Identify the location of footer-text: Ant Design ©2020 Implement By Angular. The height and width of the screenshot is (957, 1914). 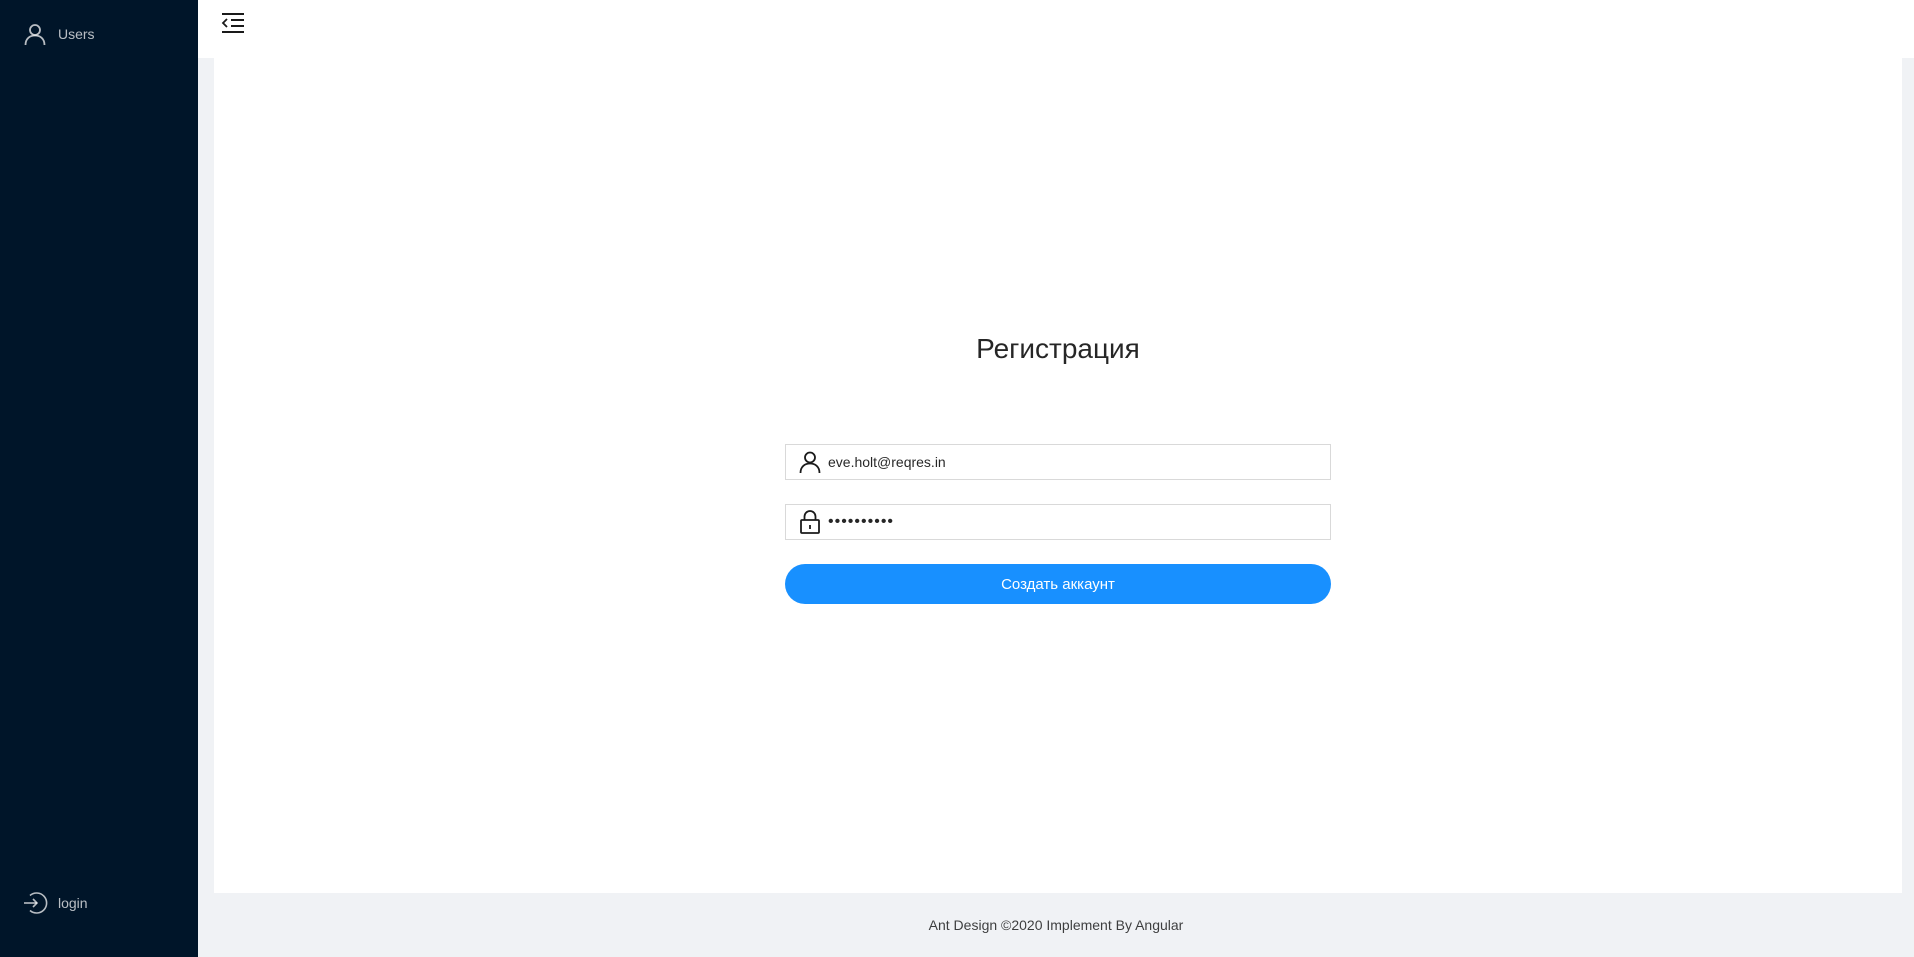
(1056, 925).